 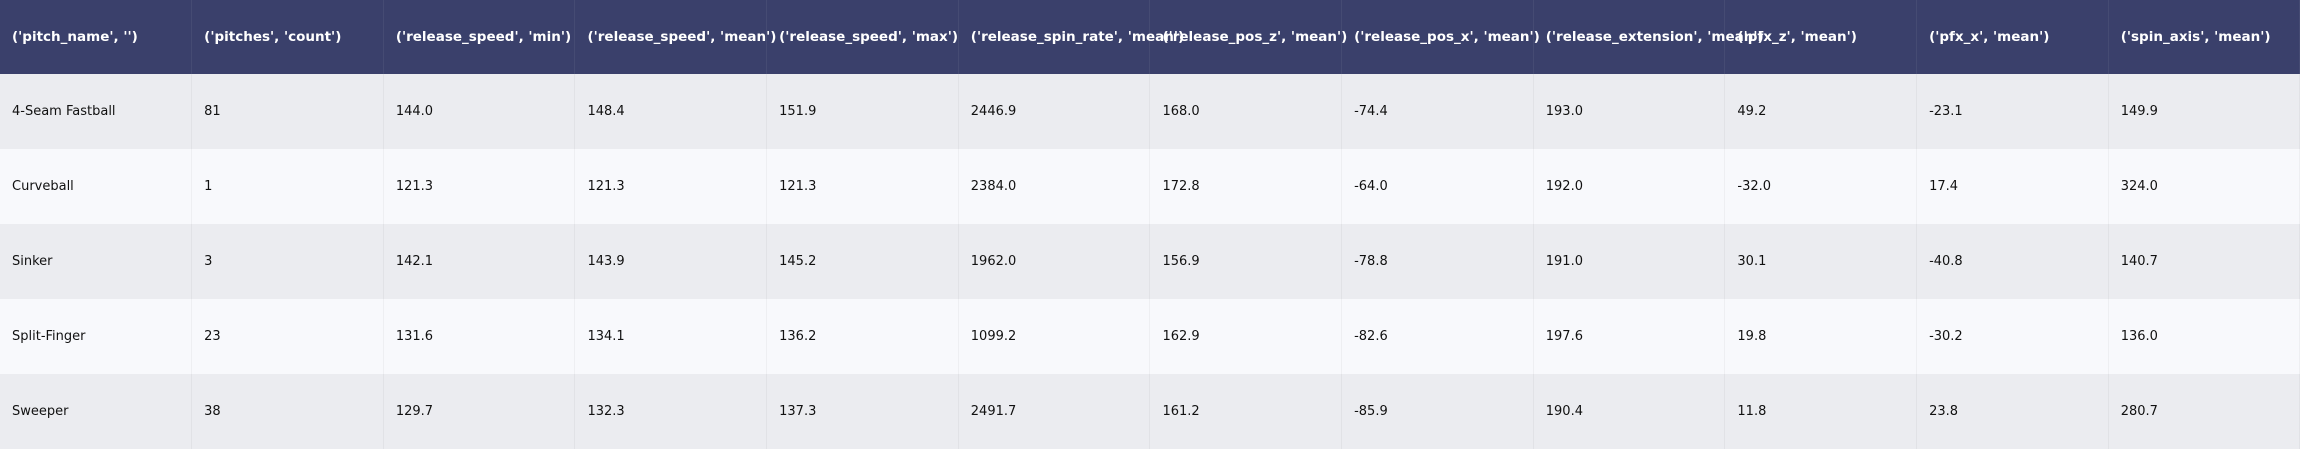 I want to click on table-cell: 2384.0, so click(x=1054, y=186).